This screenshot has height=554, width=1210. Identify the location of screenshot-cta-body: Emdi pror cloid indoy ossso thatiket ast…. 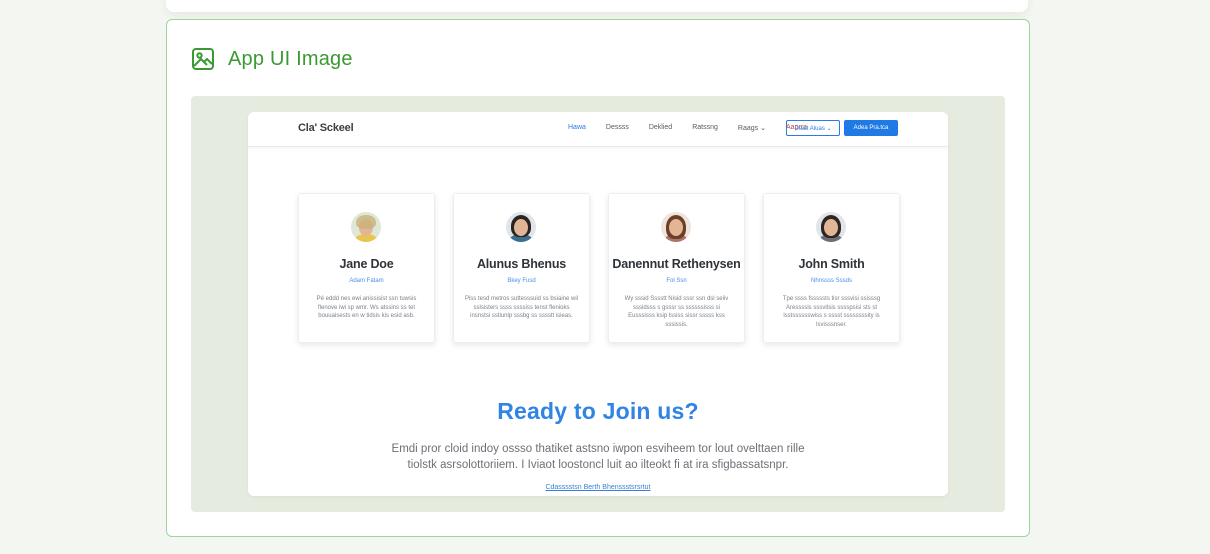
(598, 457).